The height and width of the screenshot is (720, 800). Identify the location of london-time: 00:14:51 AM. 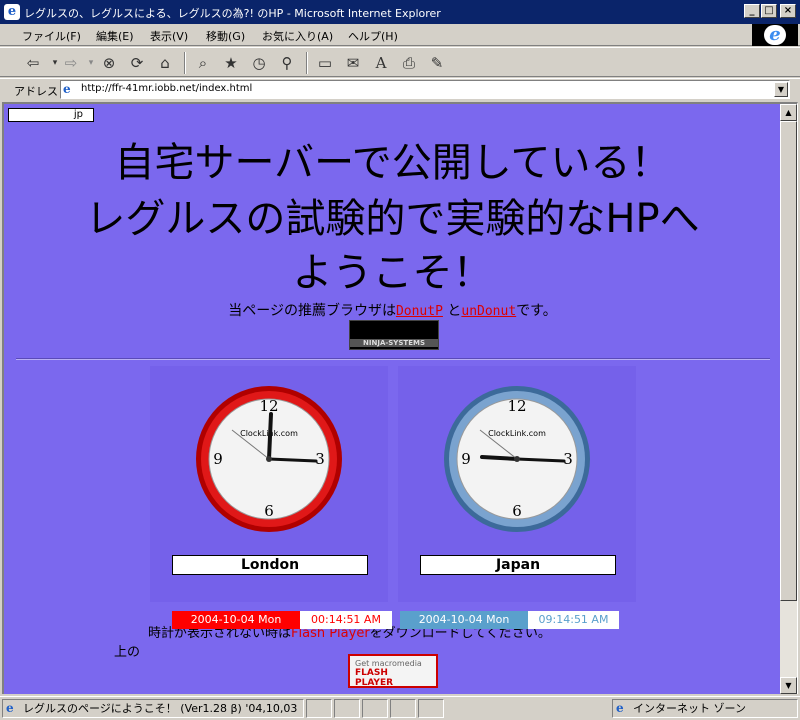
(346, 620).